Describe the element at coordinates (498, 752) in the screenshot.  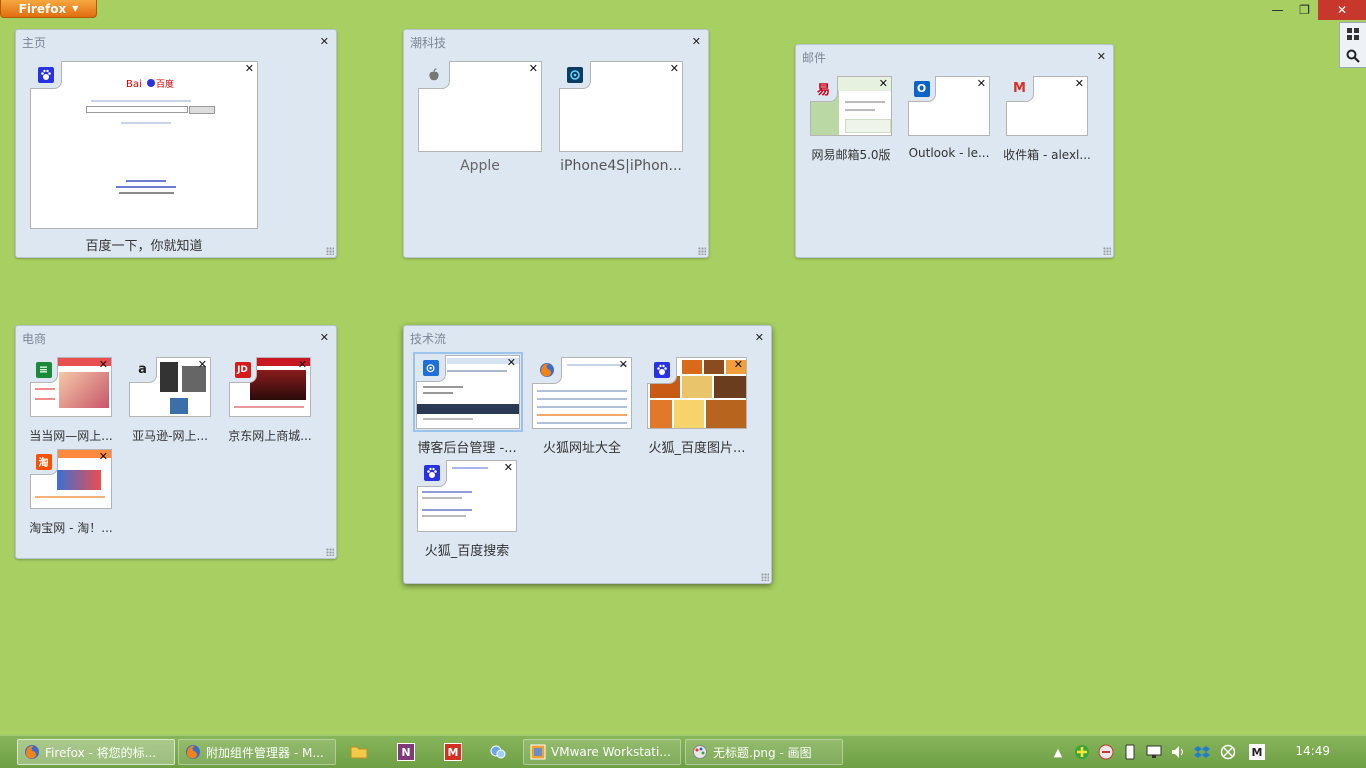
I see `qq-icon` at that location.